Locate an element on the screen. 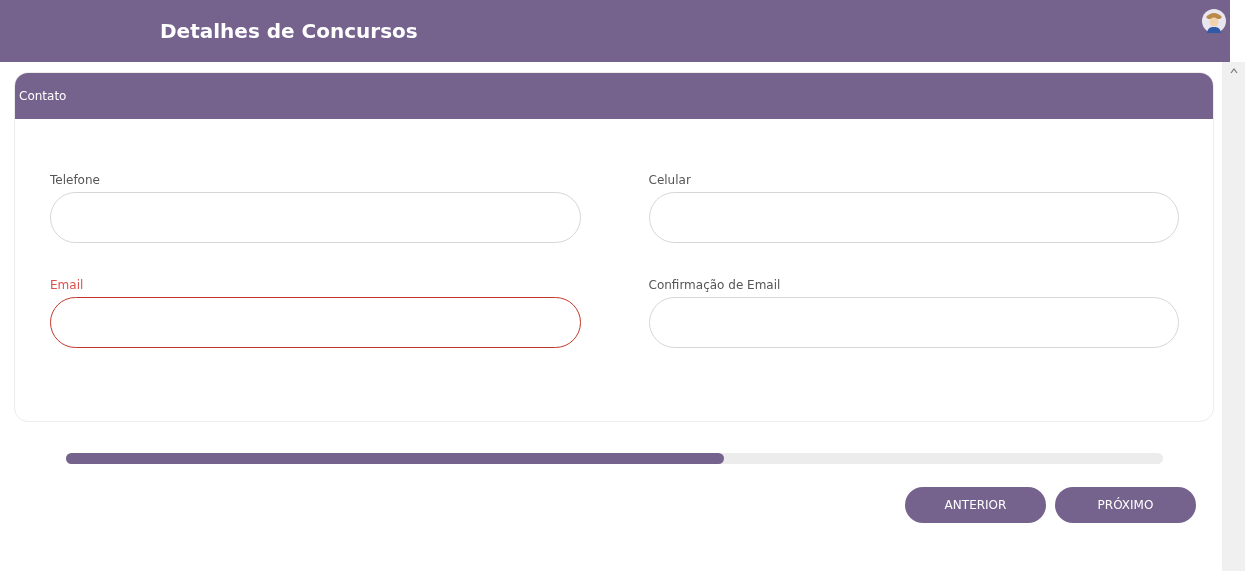 The width and height of the screenshot is (1245, 571). page-title: Detalhes de Concursos is located at coordinates (289, 31).